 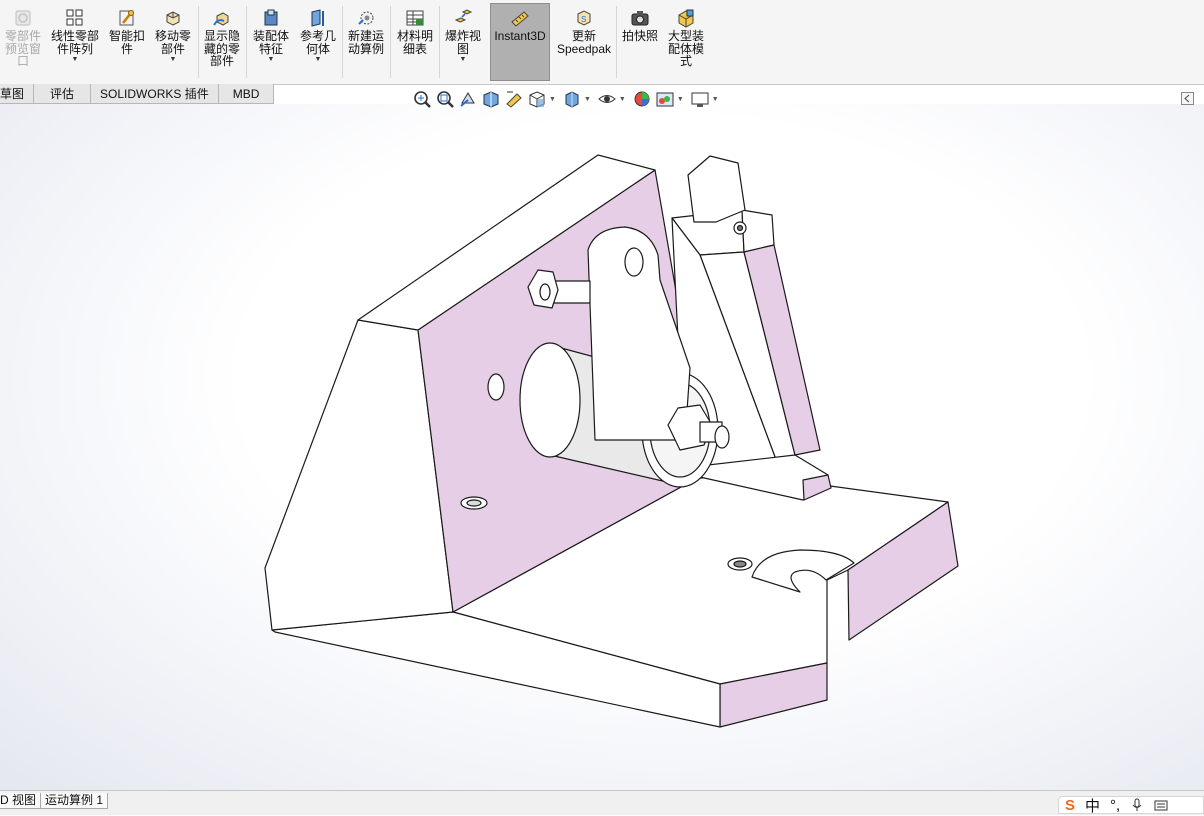 What do you see at coordinates (463, 16) in the screenshot?
I see `exploded-view-icon` at bounding box center [463, 16].